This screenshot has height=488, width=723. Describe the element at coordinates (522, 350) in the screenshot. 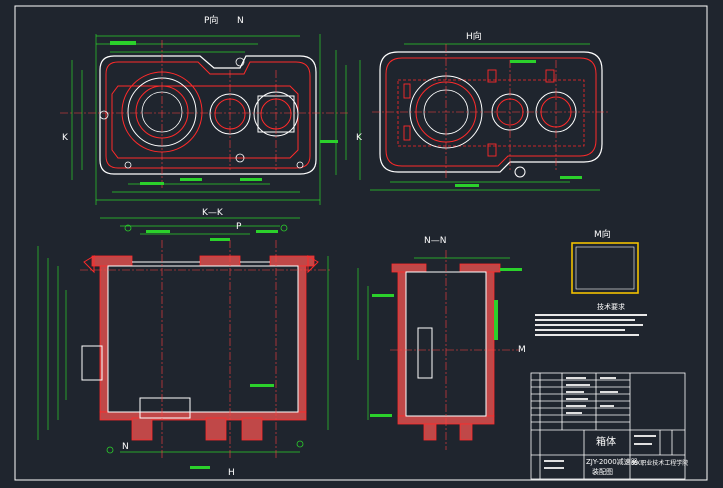

I see `m-arrow-label: M` at that location.